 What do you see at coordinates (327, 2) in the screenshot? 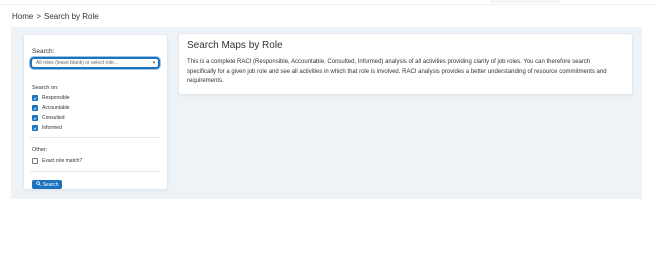
I see `top-border` at bounding box center [327, 2].